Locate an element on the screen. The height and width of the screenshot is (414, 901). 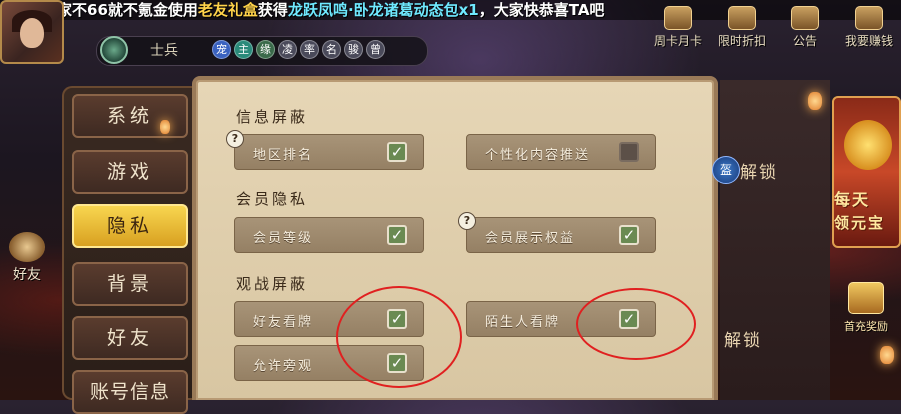
daily-banner-text: 领元宝 is located at coordinates (860, 223).